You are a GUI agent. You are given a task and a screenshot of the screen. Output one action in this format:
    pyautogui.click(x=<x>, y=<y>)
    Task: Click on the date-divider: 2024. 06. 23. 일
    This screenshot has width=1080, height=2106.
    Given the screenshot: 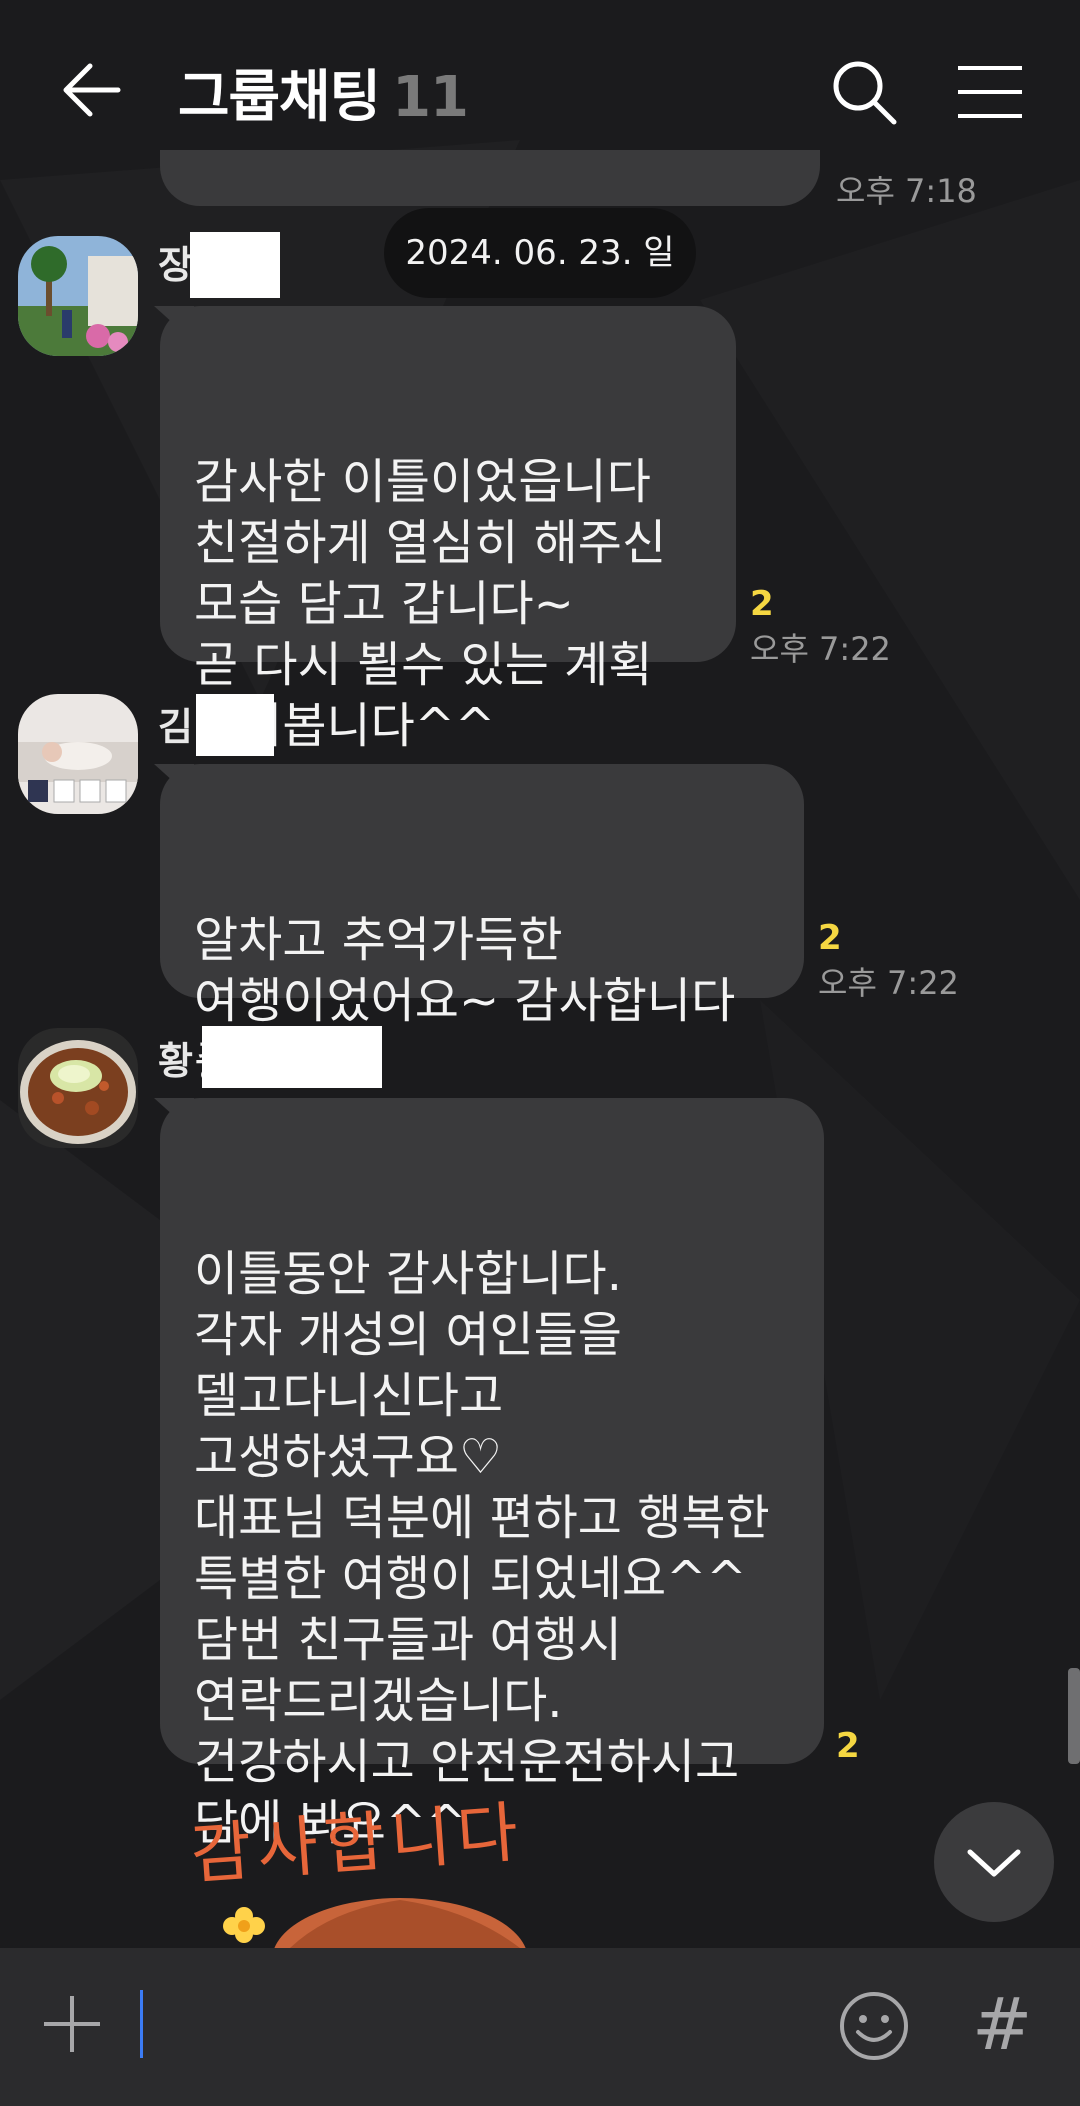 What is the action you would take?
    pyautogui.click(x=540, y=253)
    